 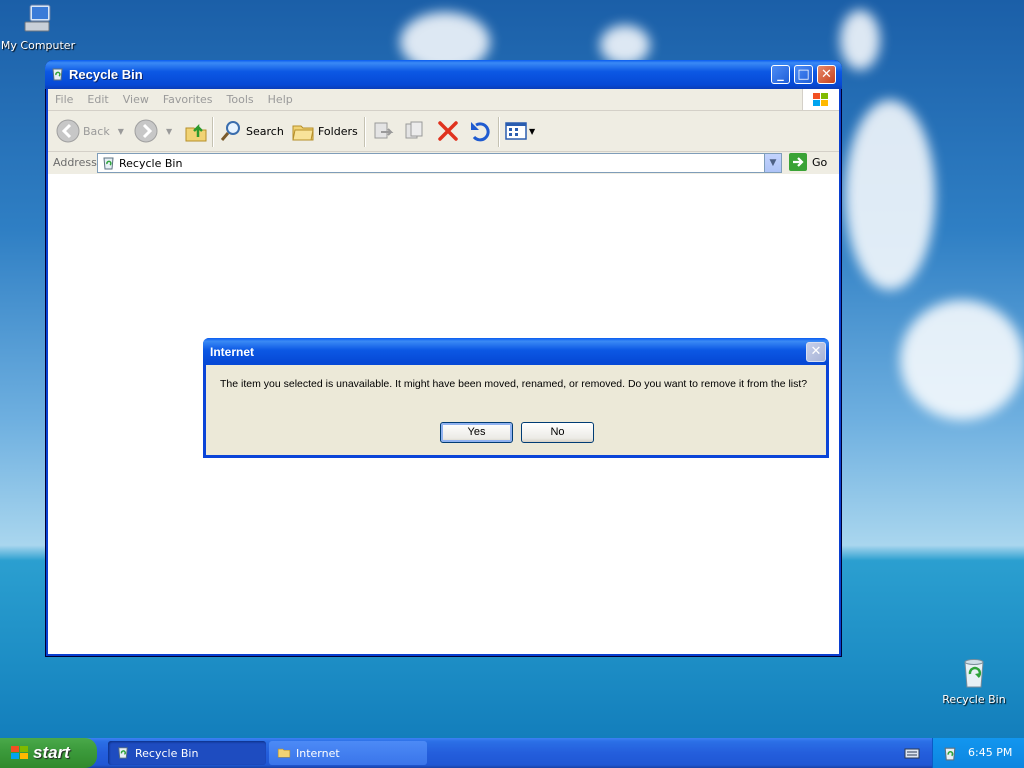 I want to click on recycle-bin-tray-icon, so click(x=950, y=754).